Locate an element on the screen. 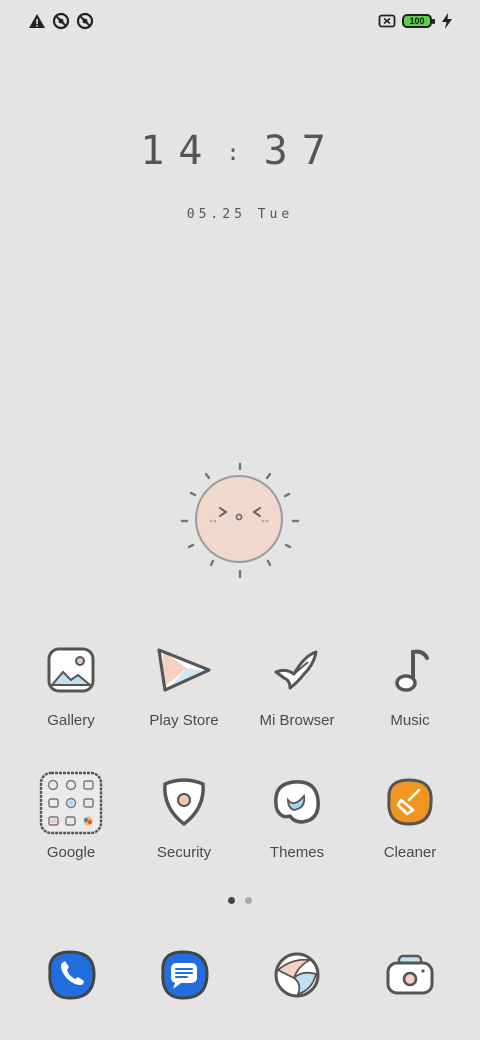 The height and width of the screenshot is (1040, 480). app-play-store: Play Store is located at coordinates (184, 683).